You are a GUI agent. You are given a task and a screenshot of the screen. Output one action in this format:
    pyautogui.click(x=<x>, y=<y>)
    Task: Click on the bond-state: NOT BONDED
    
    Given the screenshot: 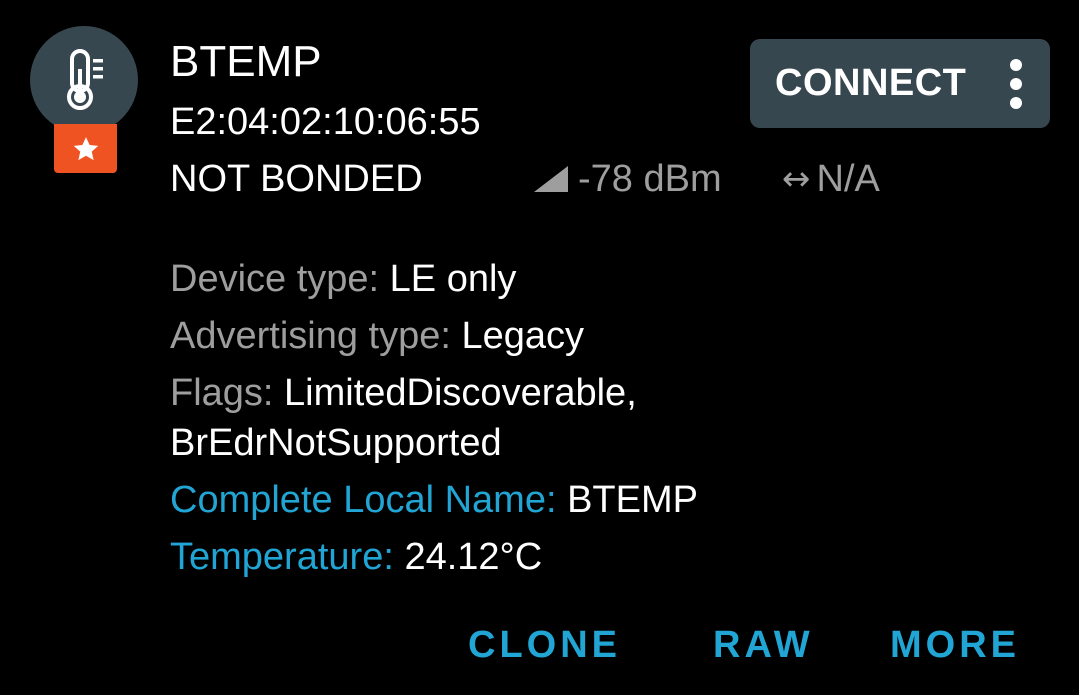 What is the action you would take?
    pyautogui.click(x=296, y=179)
    